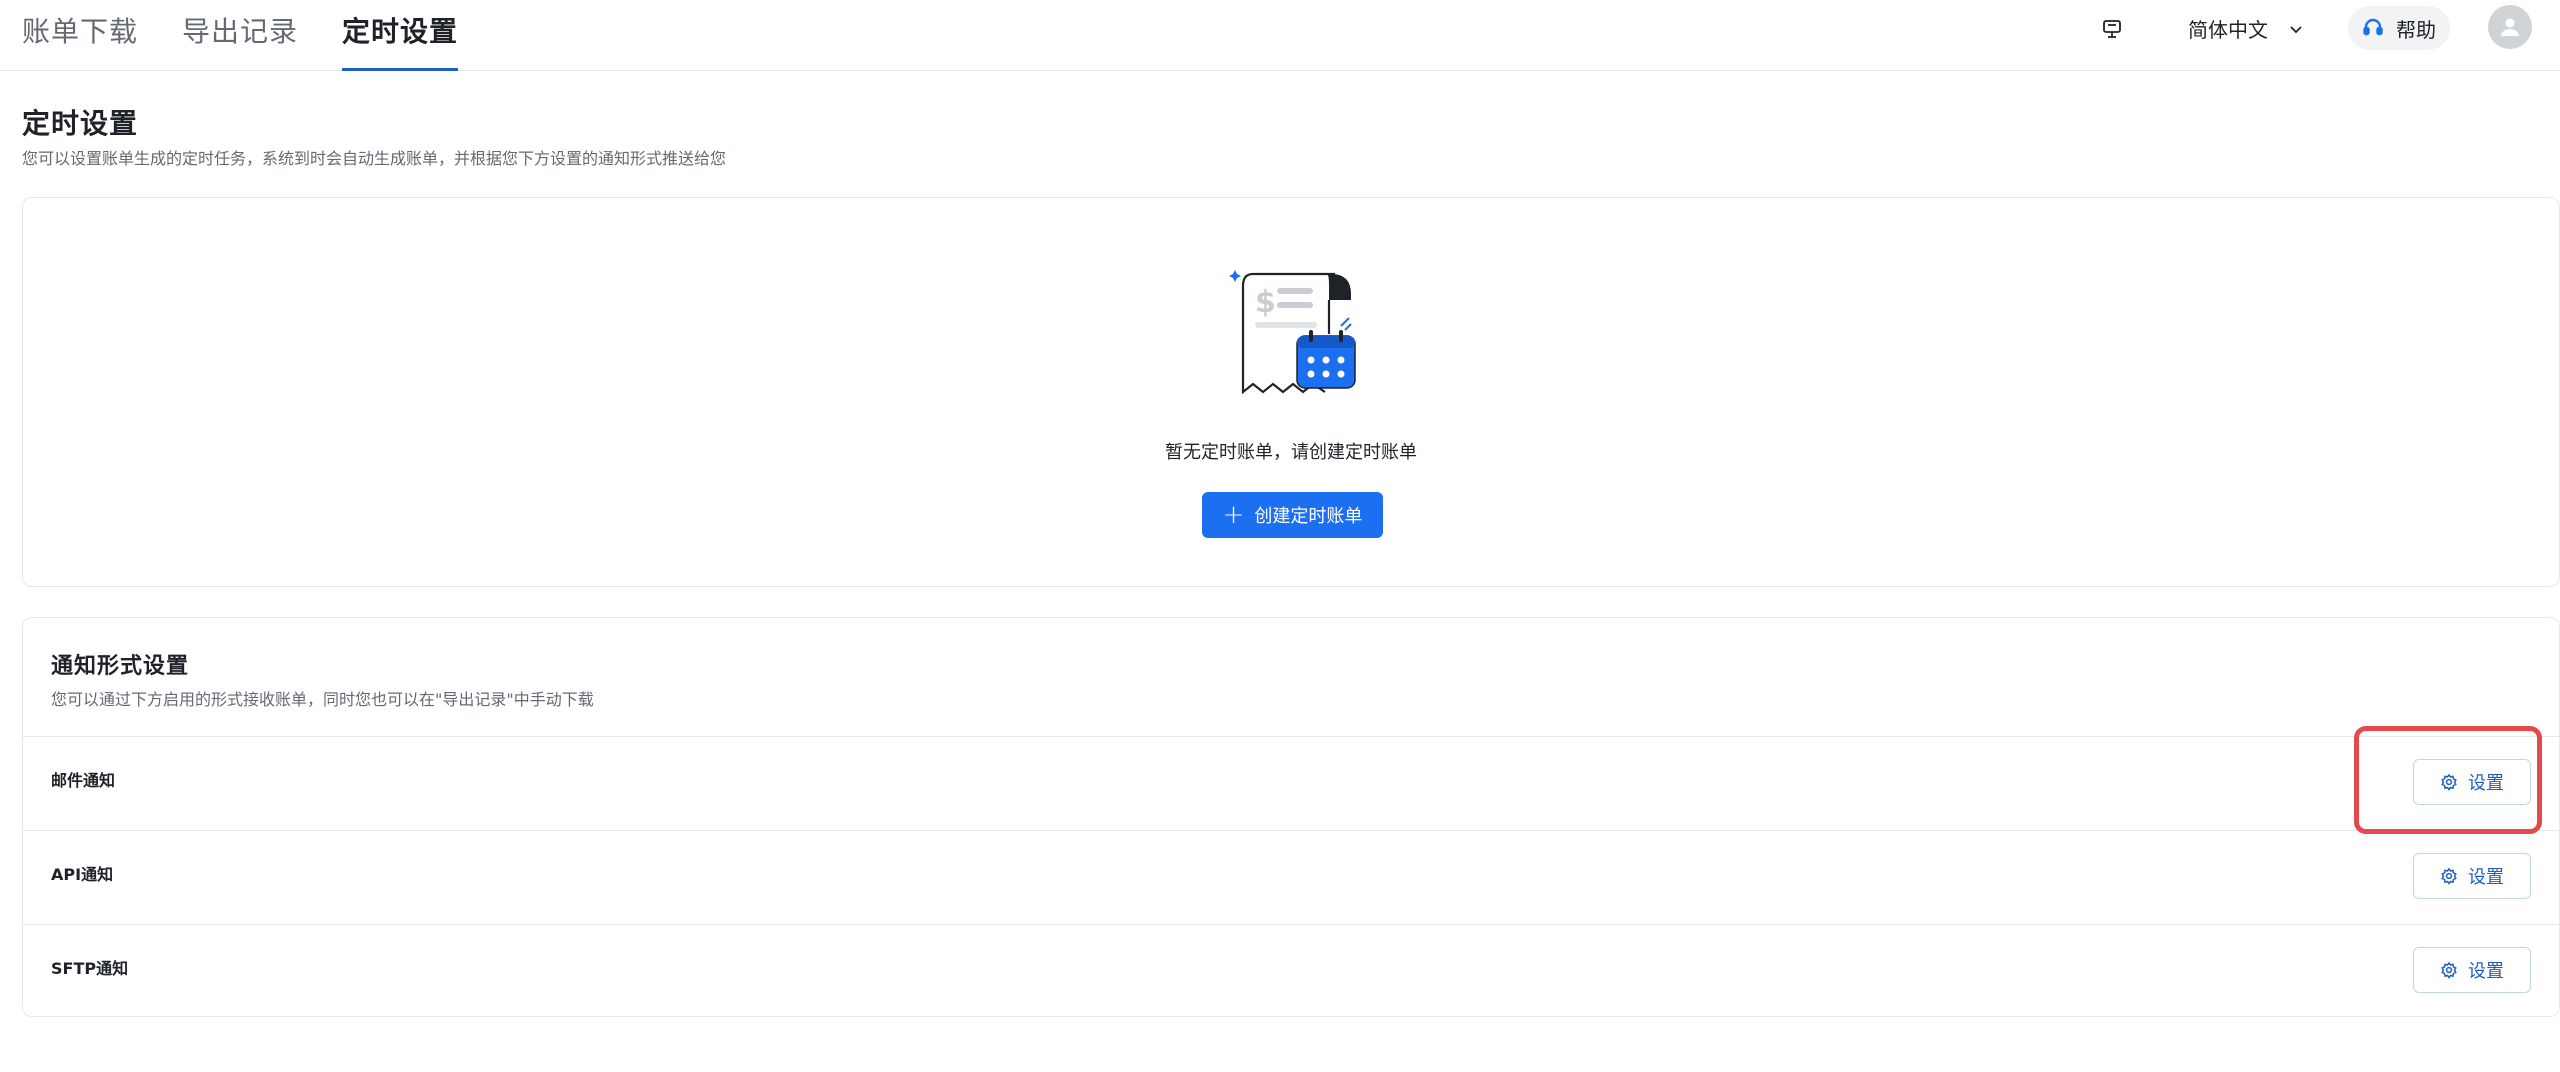 The image size is (2560, 1072). What do you see at coordinates (80, 123) in the screenshot?
I see `page-title: 定时设置` at bounding box center [80, 123].